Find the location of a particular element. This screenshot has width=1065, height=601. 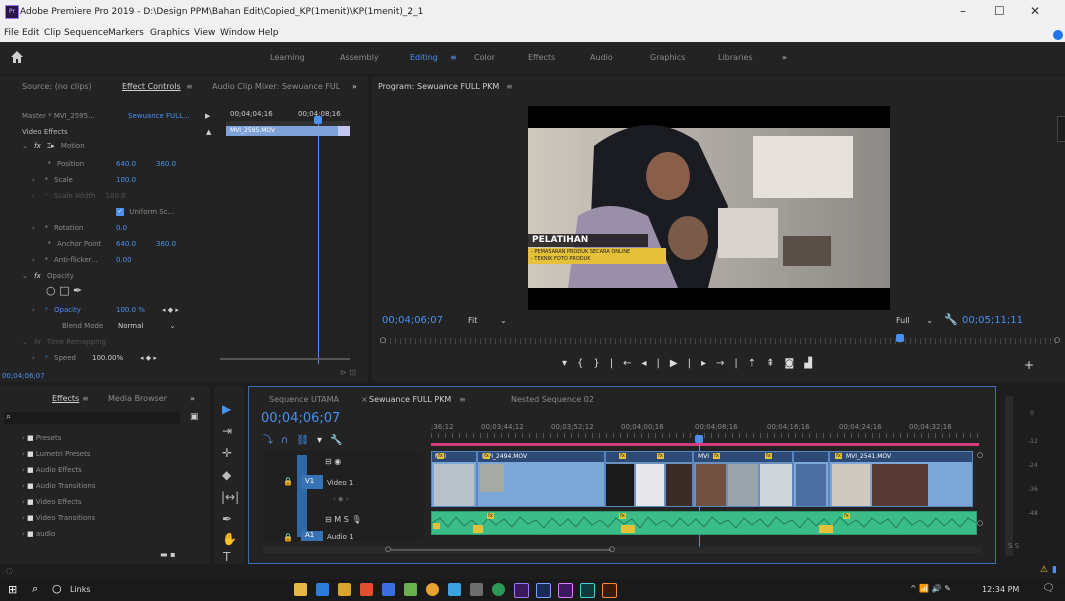

sequence-tab-close-icon: × is located at coordinates (364, 399).